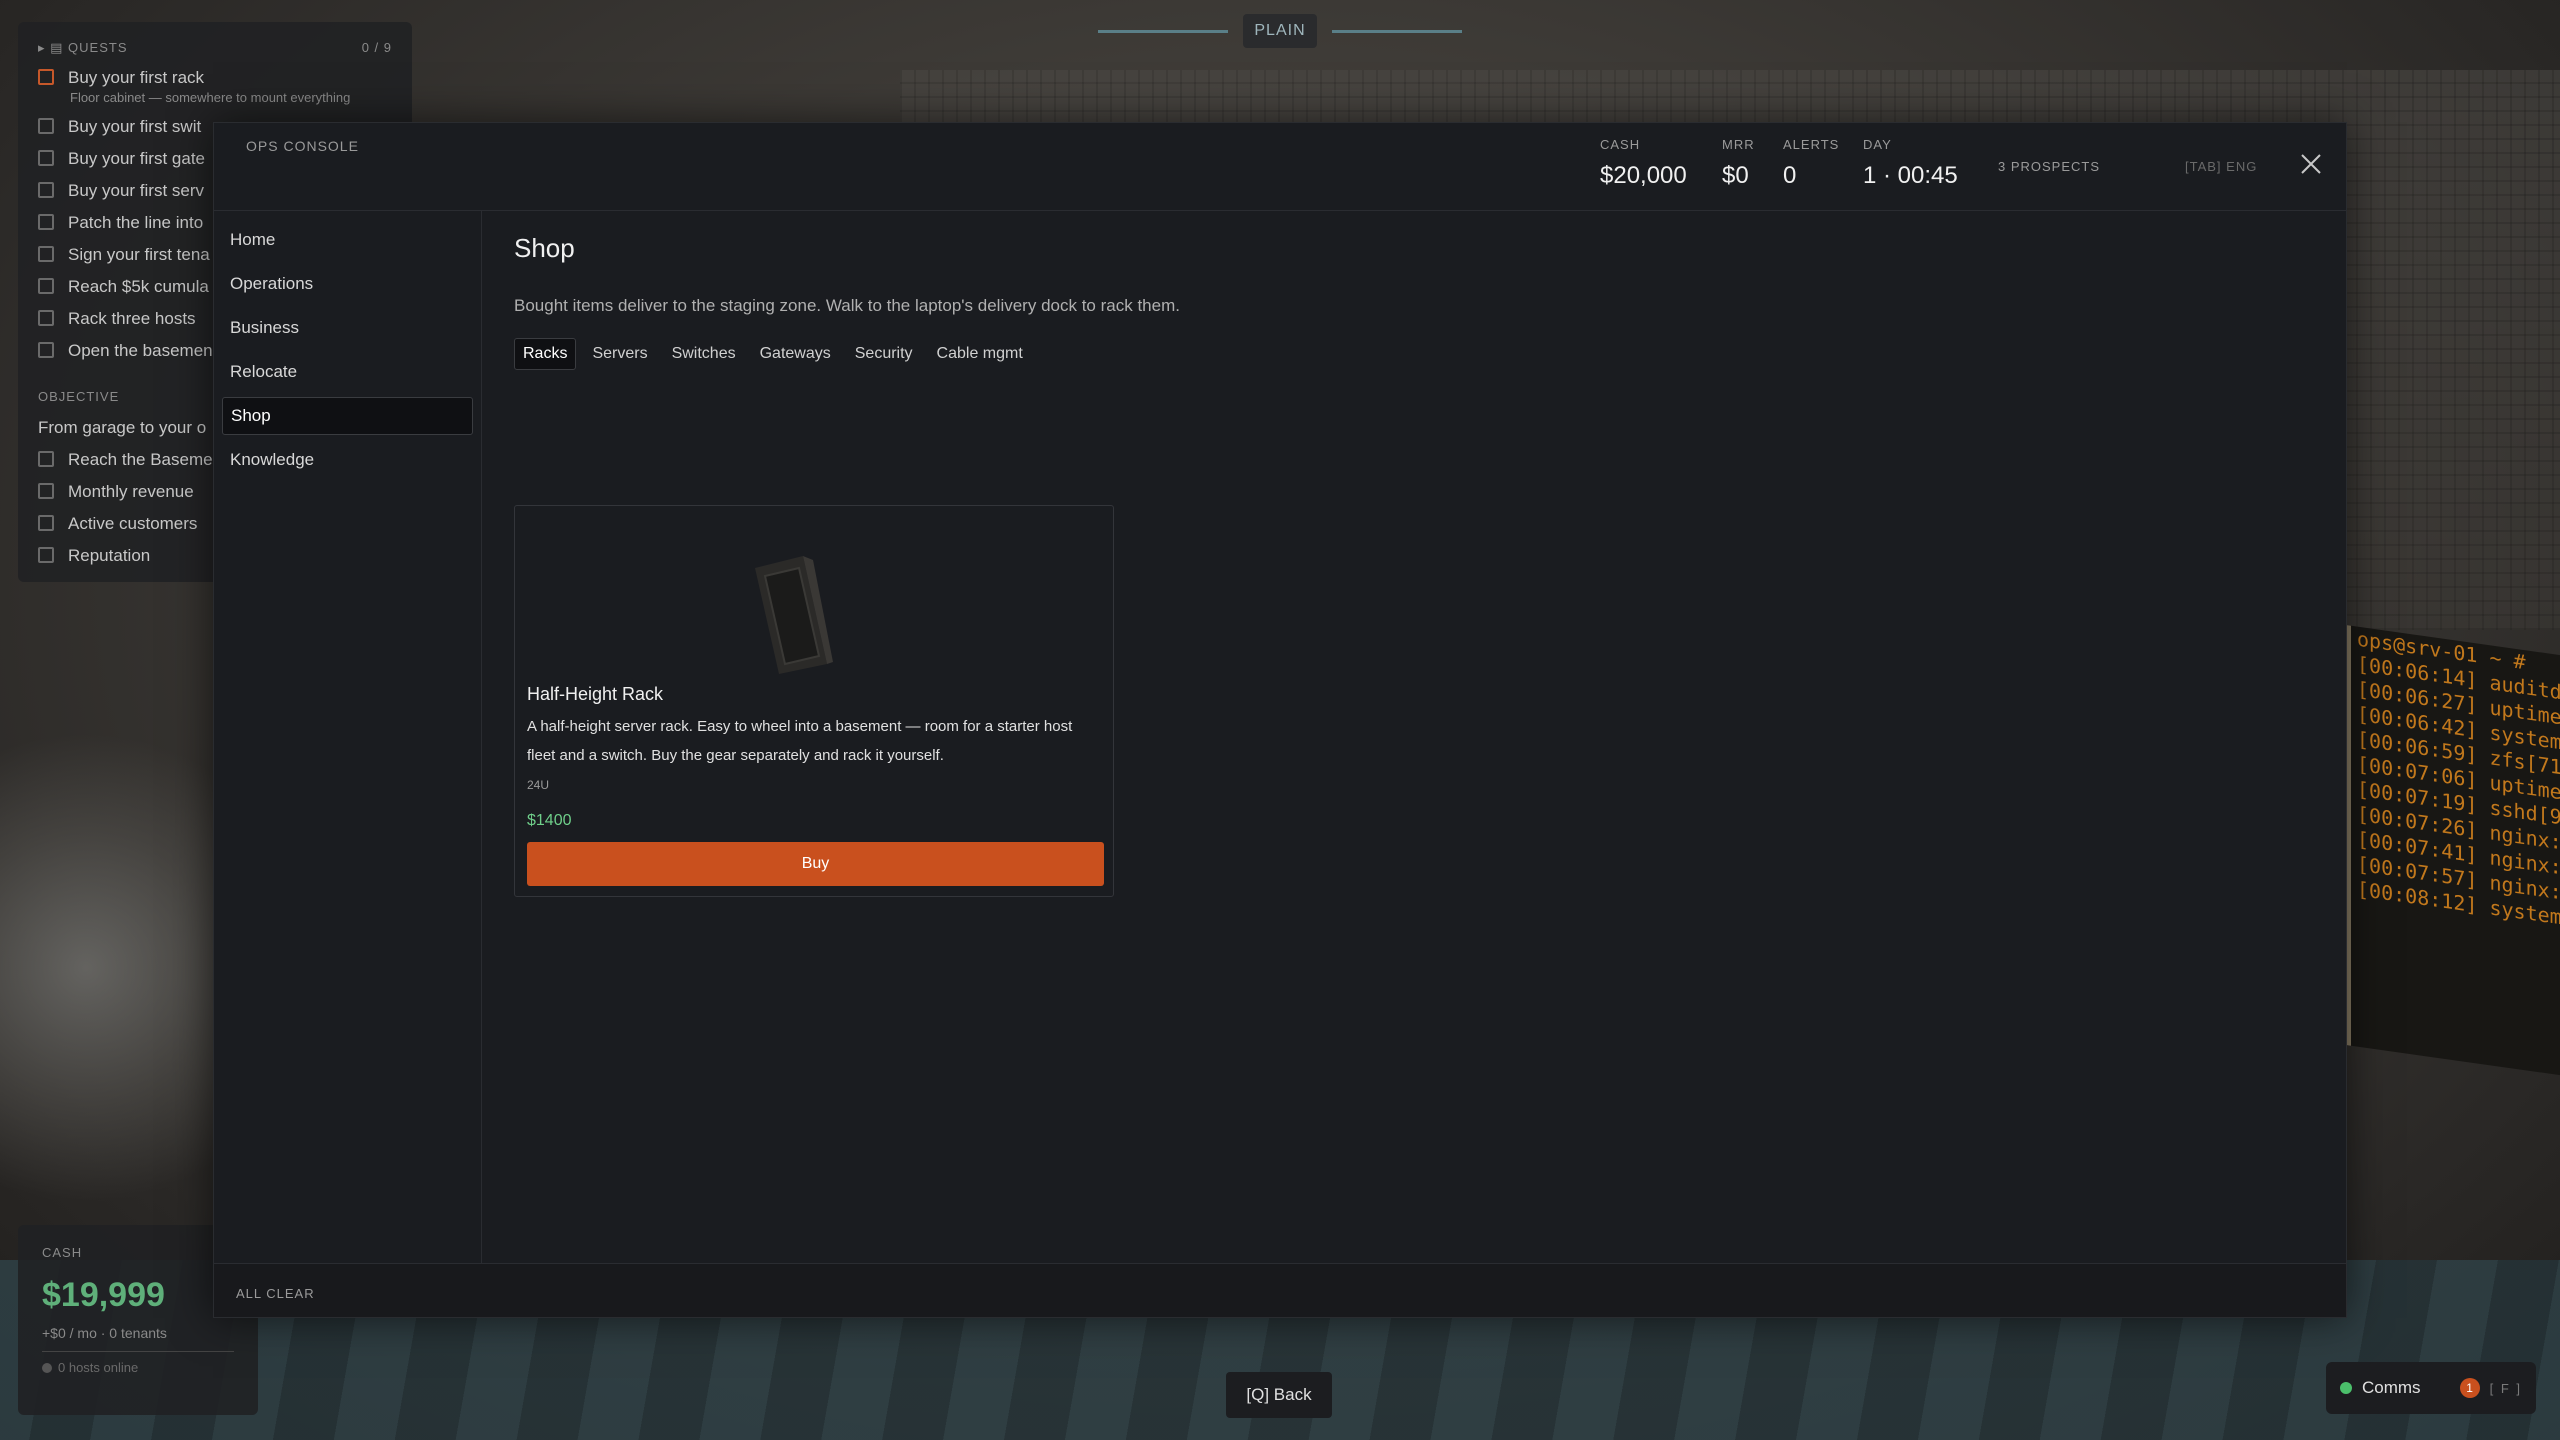  What do you see at coordinates (1735, 175) in the screenshot?
I see `stat-mrr-value: $0` at bounding box center [1735, 175].